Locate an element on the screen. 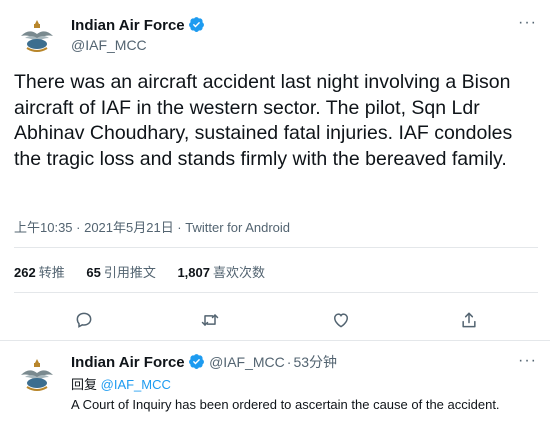 Image resolution: width=550 pixels, height=422 pixels. likes-stat: 1,807 喜欢次数 is located at coordinates (221, 272).